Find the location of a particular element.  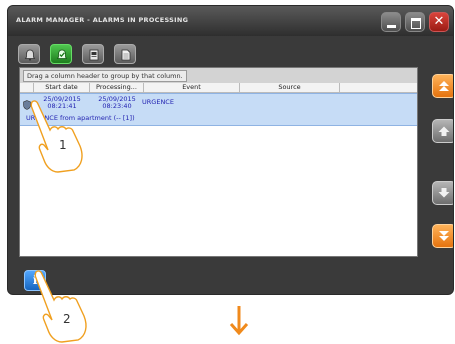

report-button is located at coordinates (93, 54).